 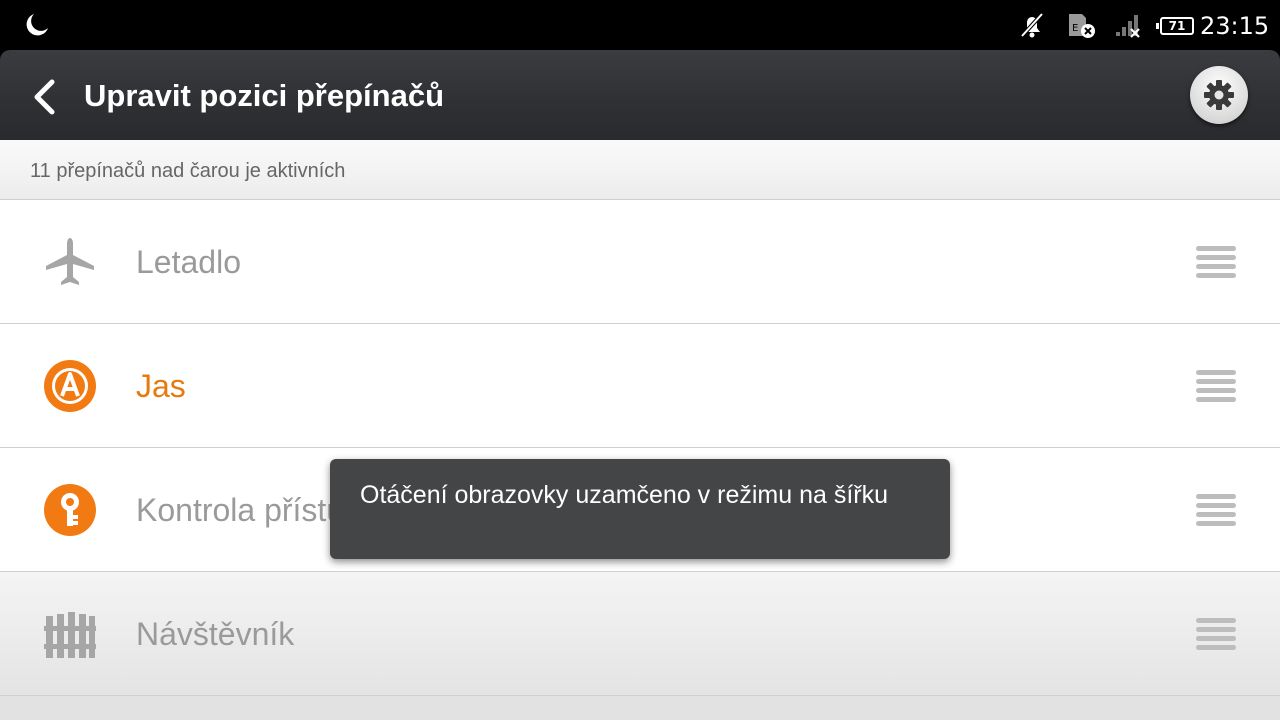 I want to click on settings-button, so click(x=1219, y=95).